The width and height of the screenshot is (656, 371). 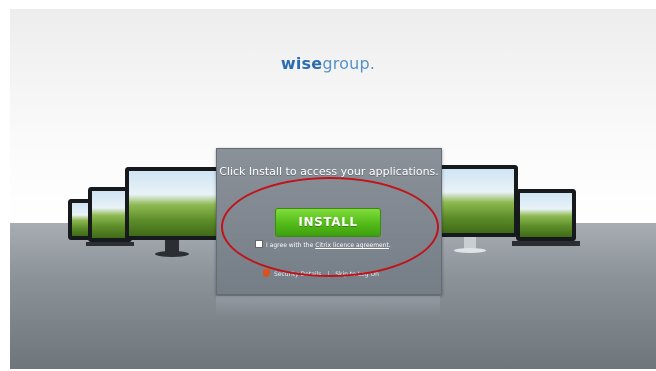 I want to click on device-laptop-right, so click(x=546, y=221).